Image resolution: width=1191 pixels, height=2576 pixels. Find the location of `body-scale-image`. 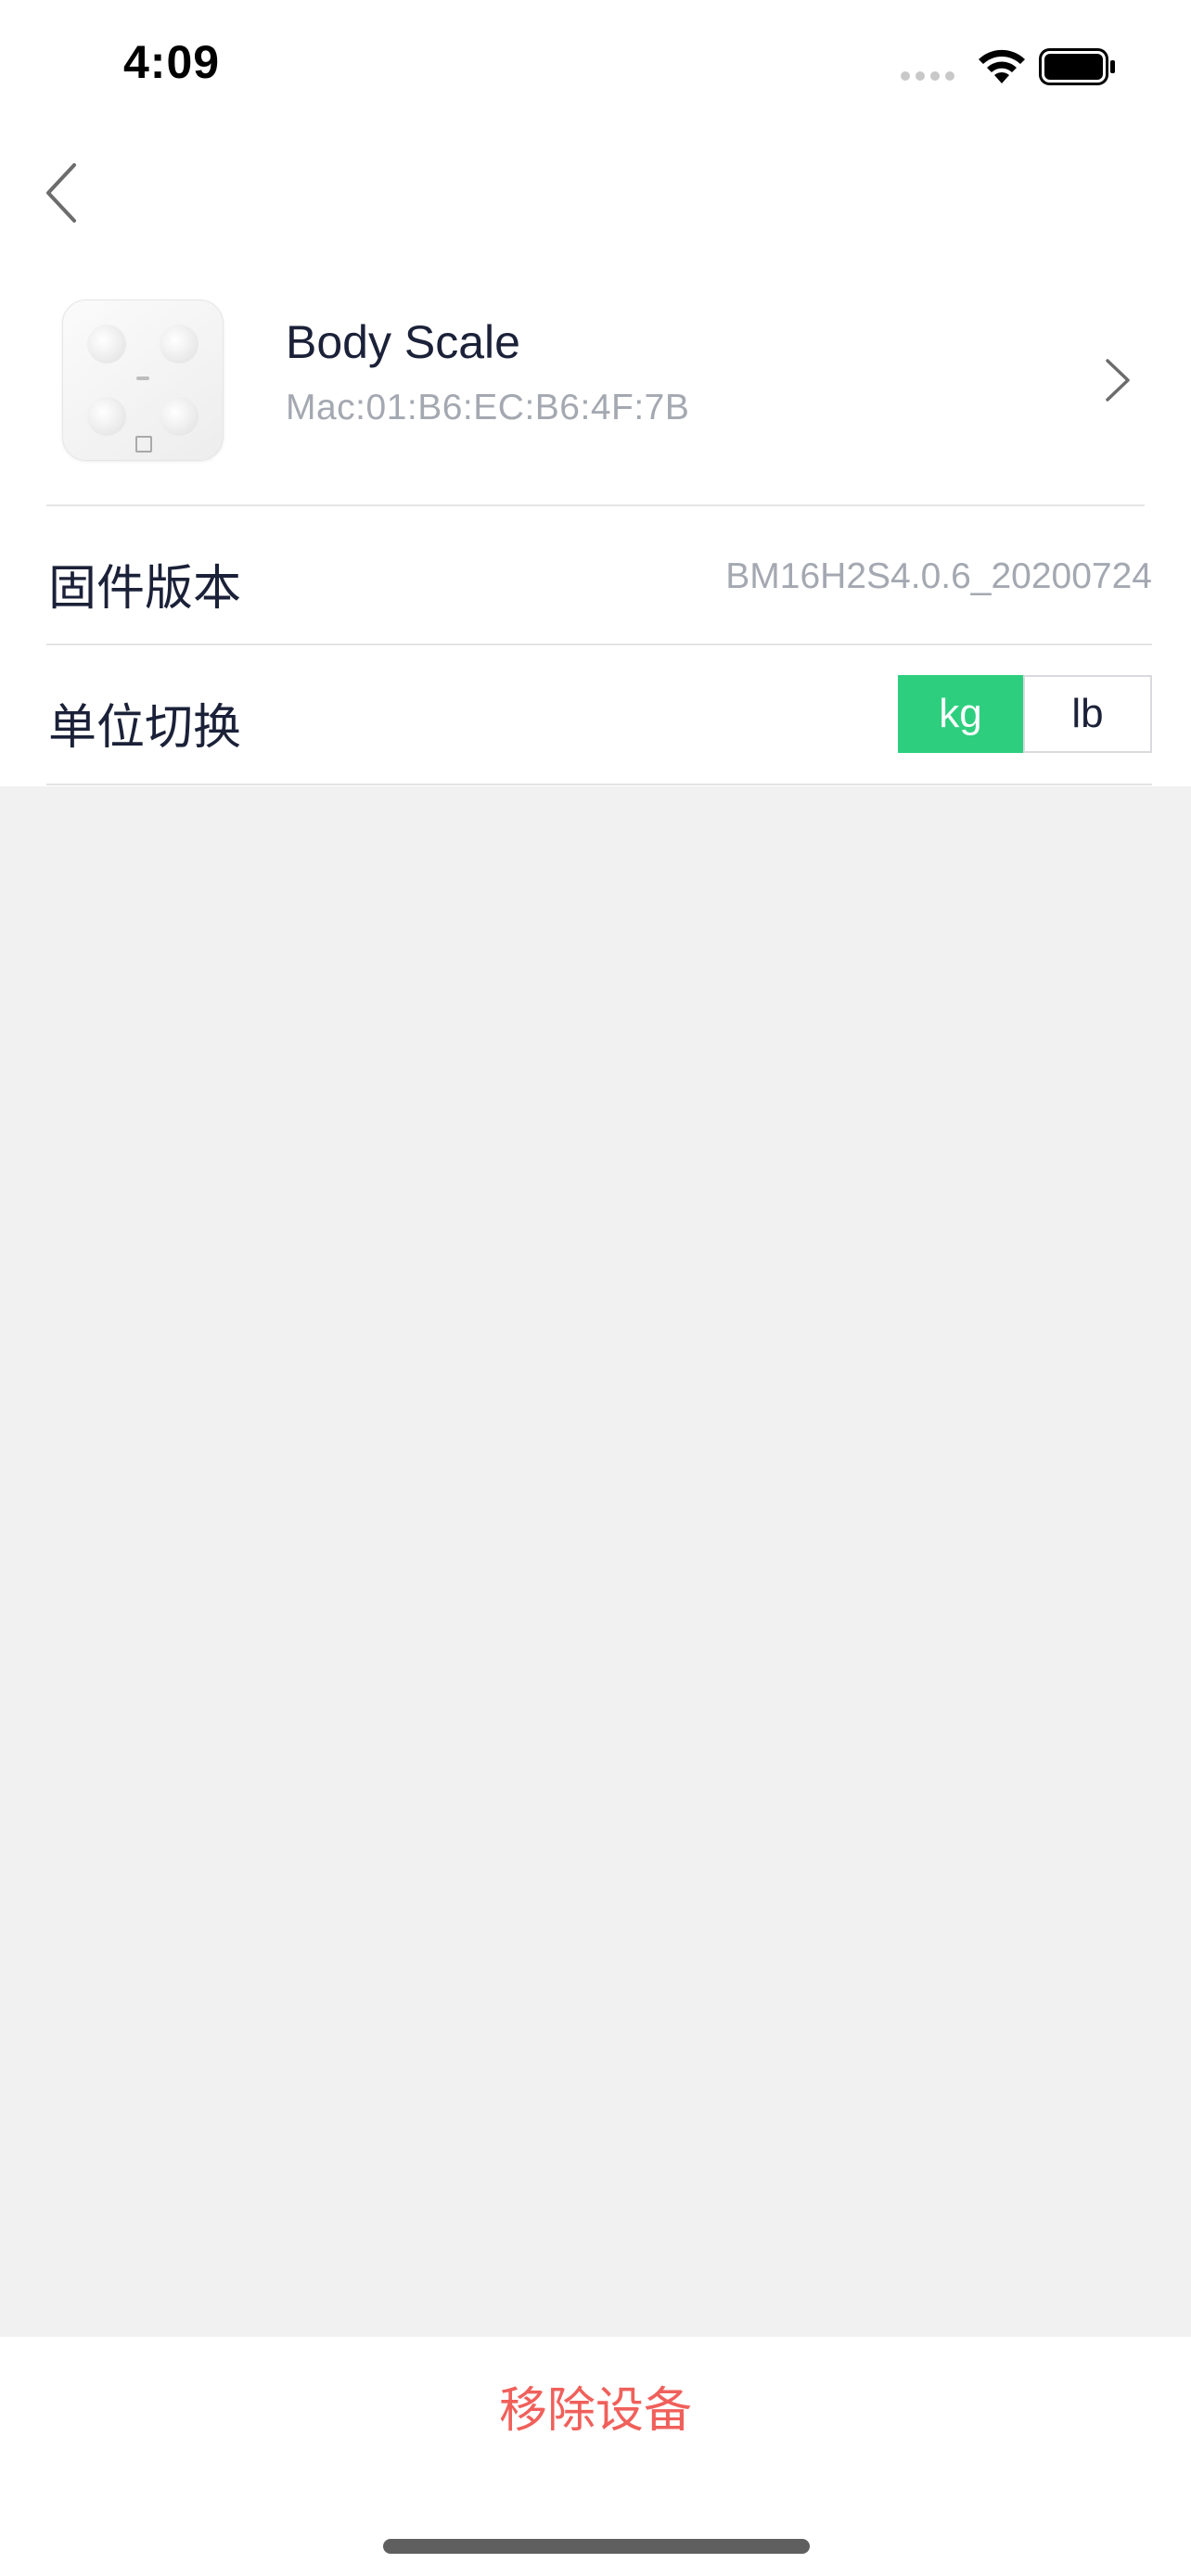

body-scale-image is located at coordinates (143, 380).